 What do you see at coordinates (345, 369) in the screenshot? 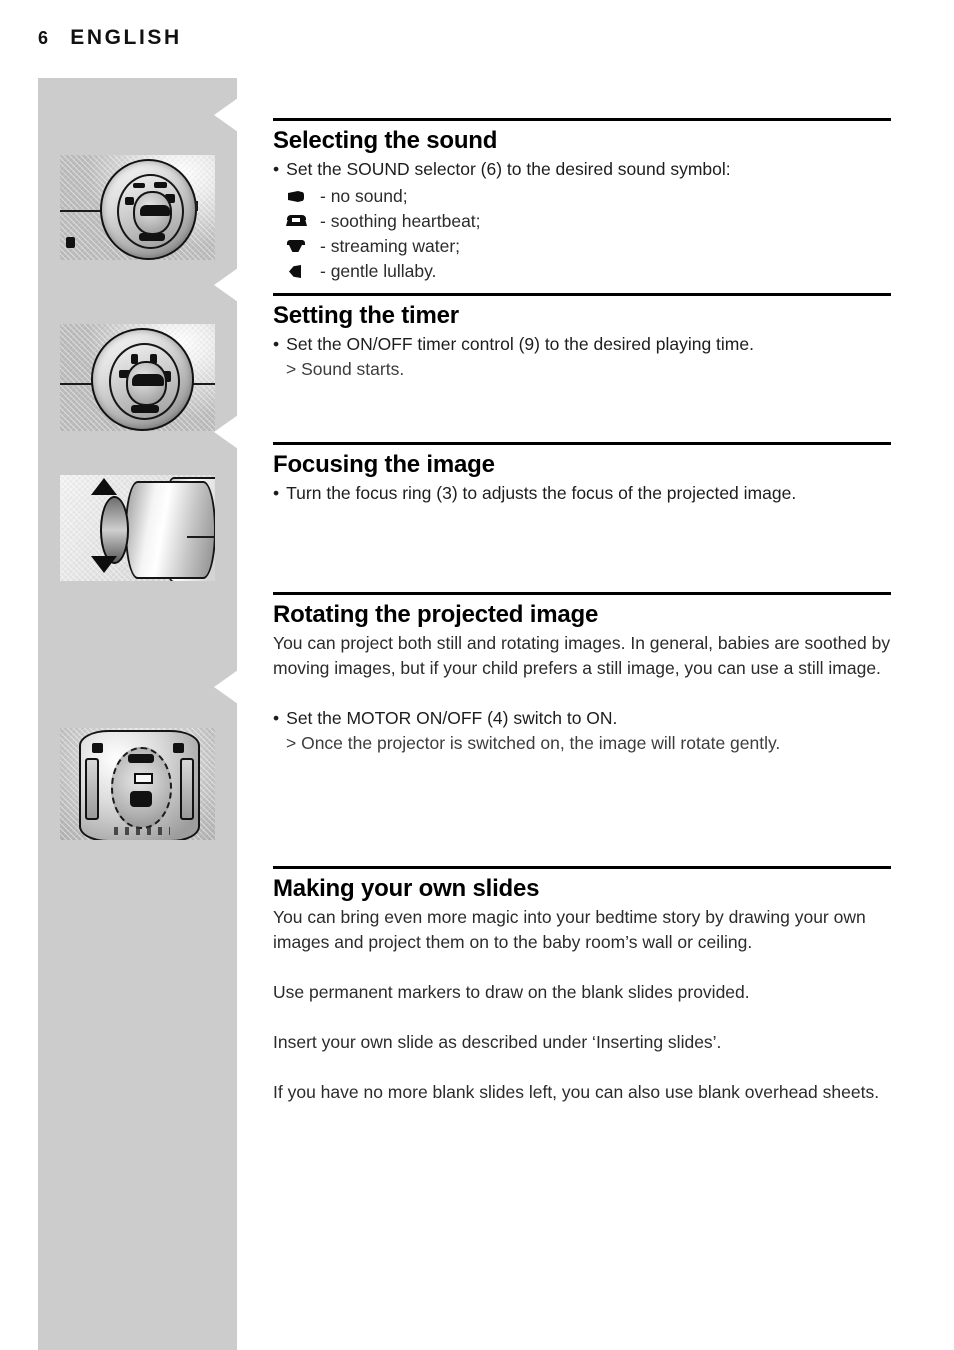
I see `result-text: > Sound starts.` at bounding box center [345, 369].